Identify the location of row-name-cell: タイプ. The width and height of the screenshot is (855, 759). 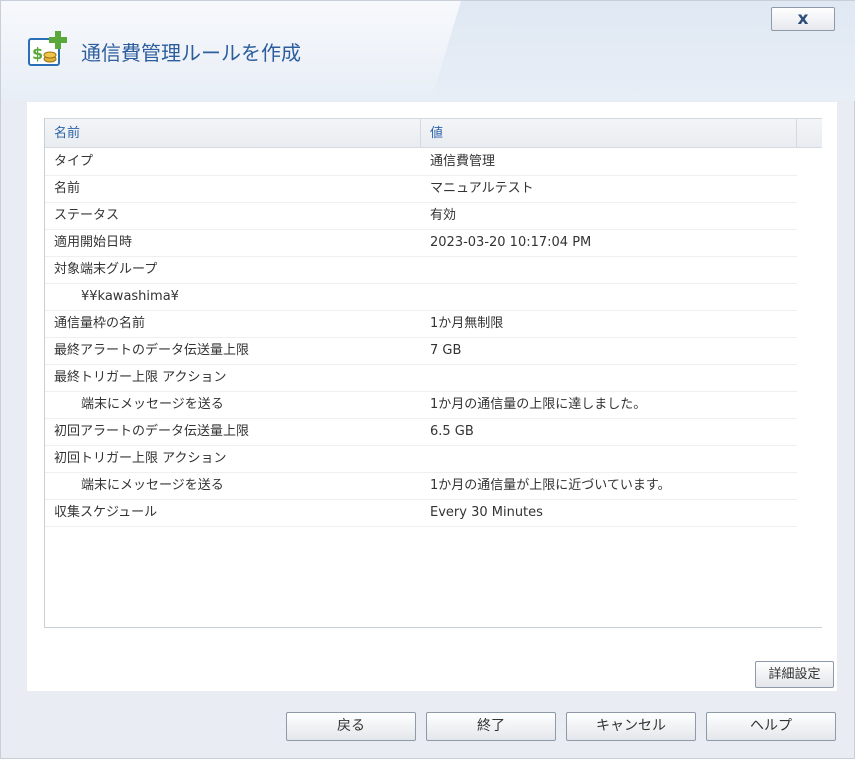
(74, 161).